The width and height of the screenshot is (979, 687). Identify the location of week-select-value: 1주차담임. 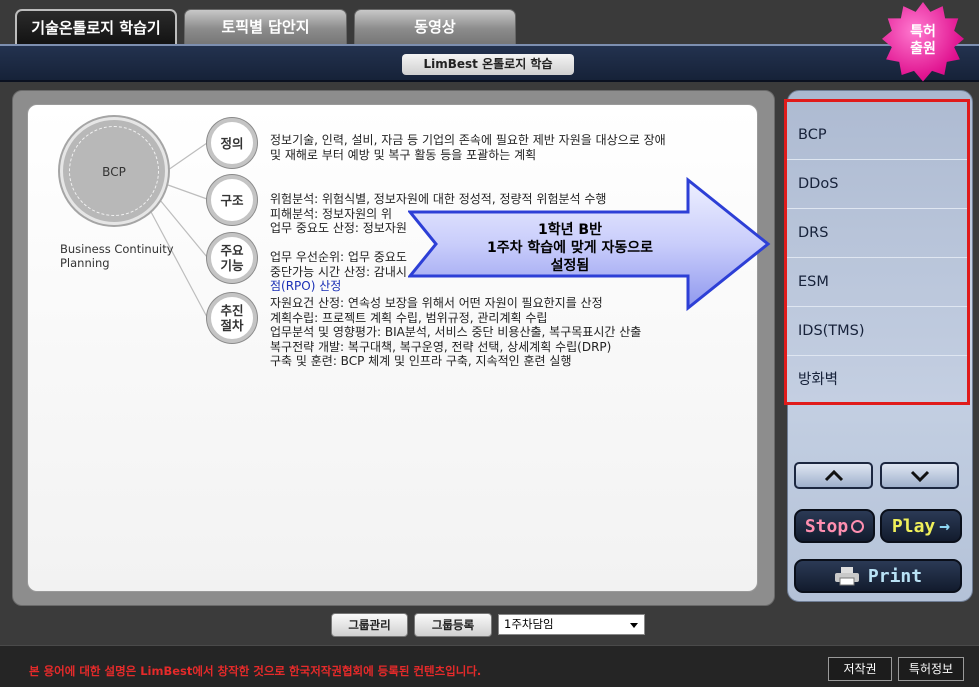
(529, 624).